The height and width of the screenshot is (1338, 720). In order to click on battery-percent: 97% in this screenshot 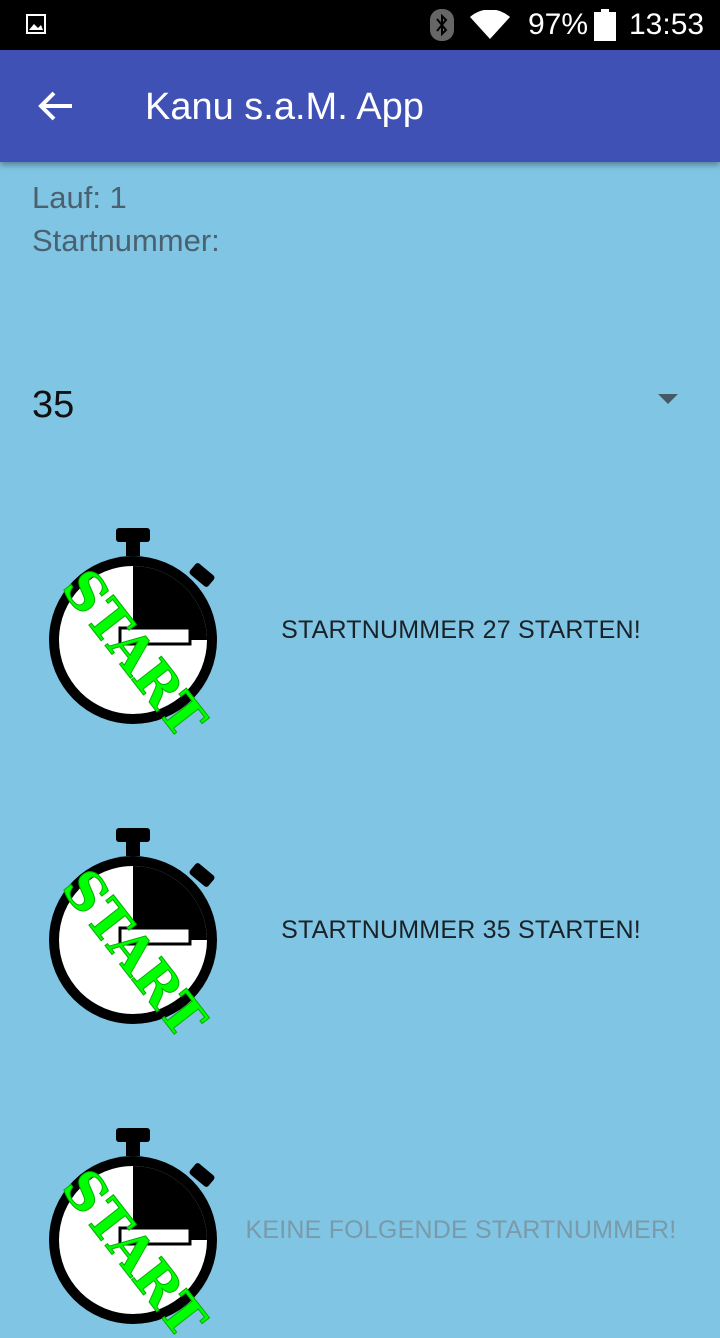, I will do `click(558, 24)`.